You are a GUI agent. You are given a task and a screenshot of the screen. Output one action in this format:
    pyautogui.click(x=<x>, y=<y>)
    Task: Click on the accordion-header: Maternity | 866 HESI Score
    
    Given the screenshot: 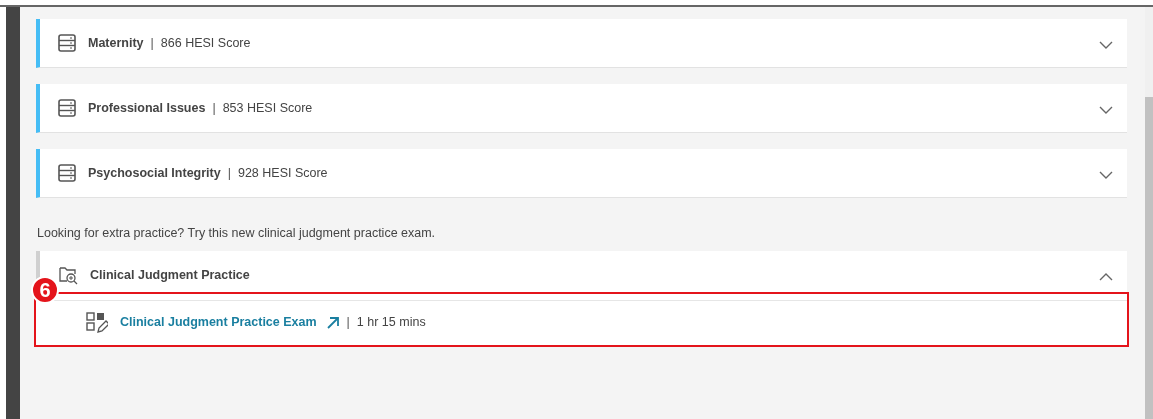 What is the action you would take?
    pyautogui.click(x=581, y=43)
    